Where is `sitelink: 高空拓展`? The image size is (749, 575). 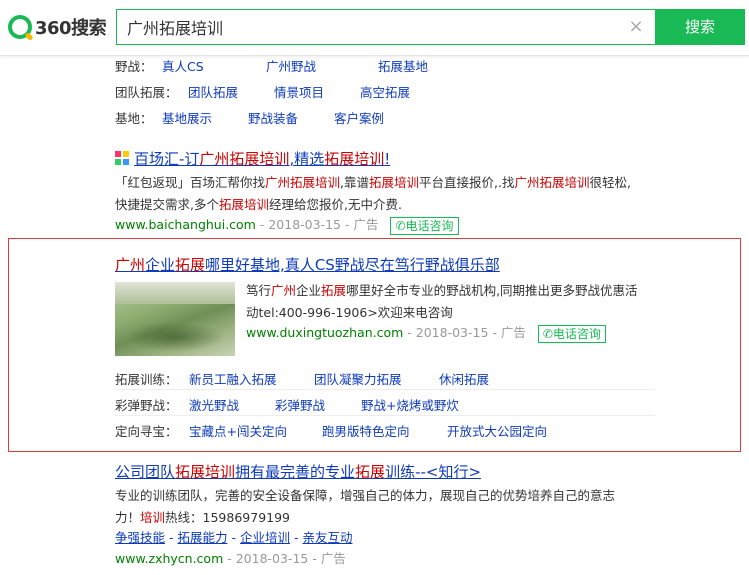 sitelink: 高空拓展 is located at coordinates (385, 91).